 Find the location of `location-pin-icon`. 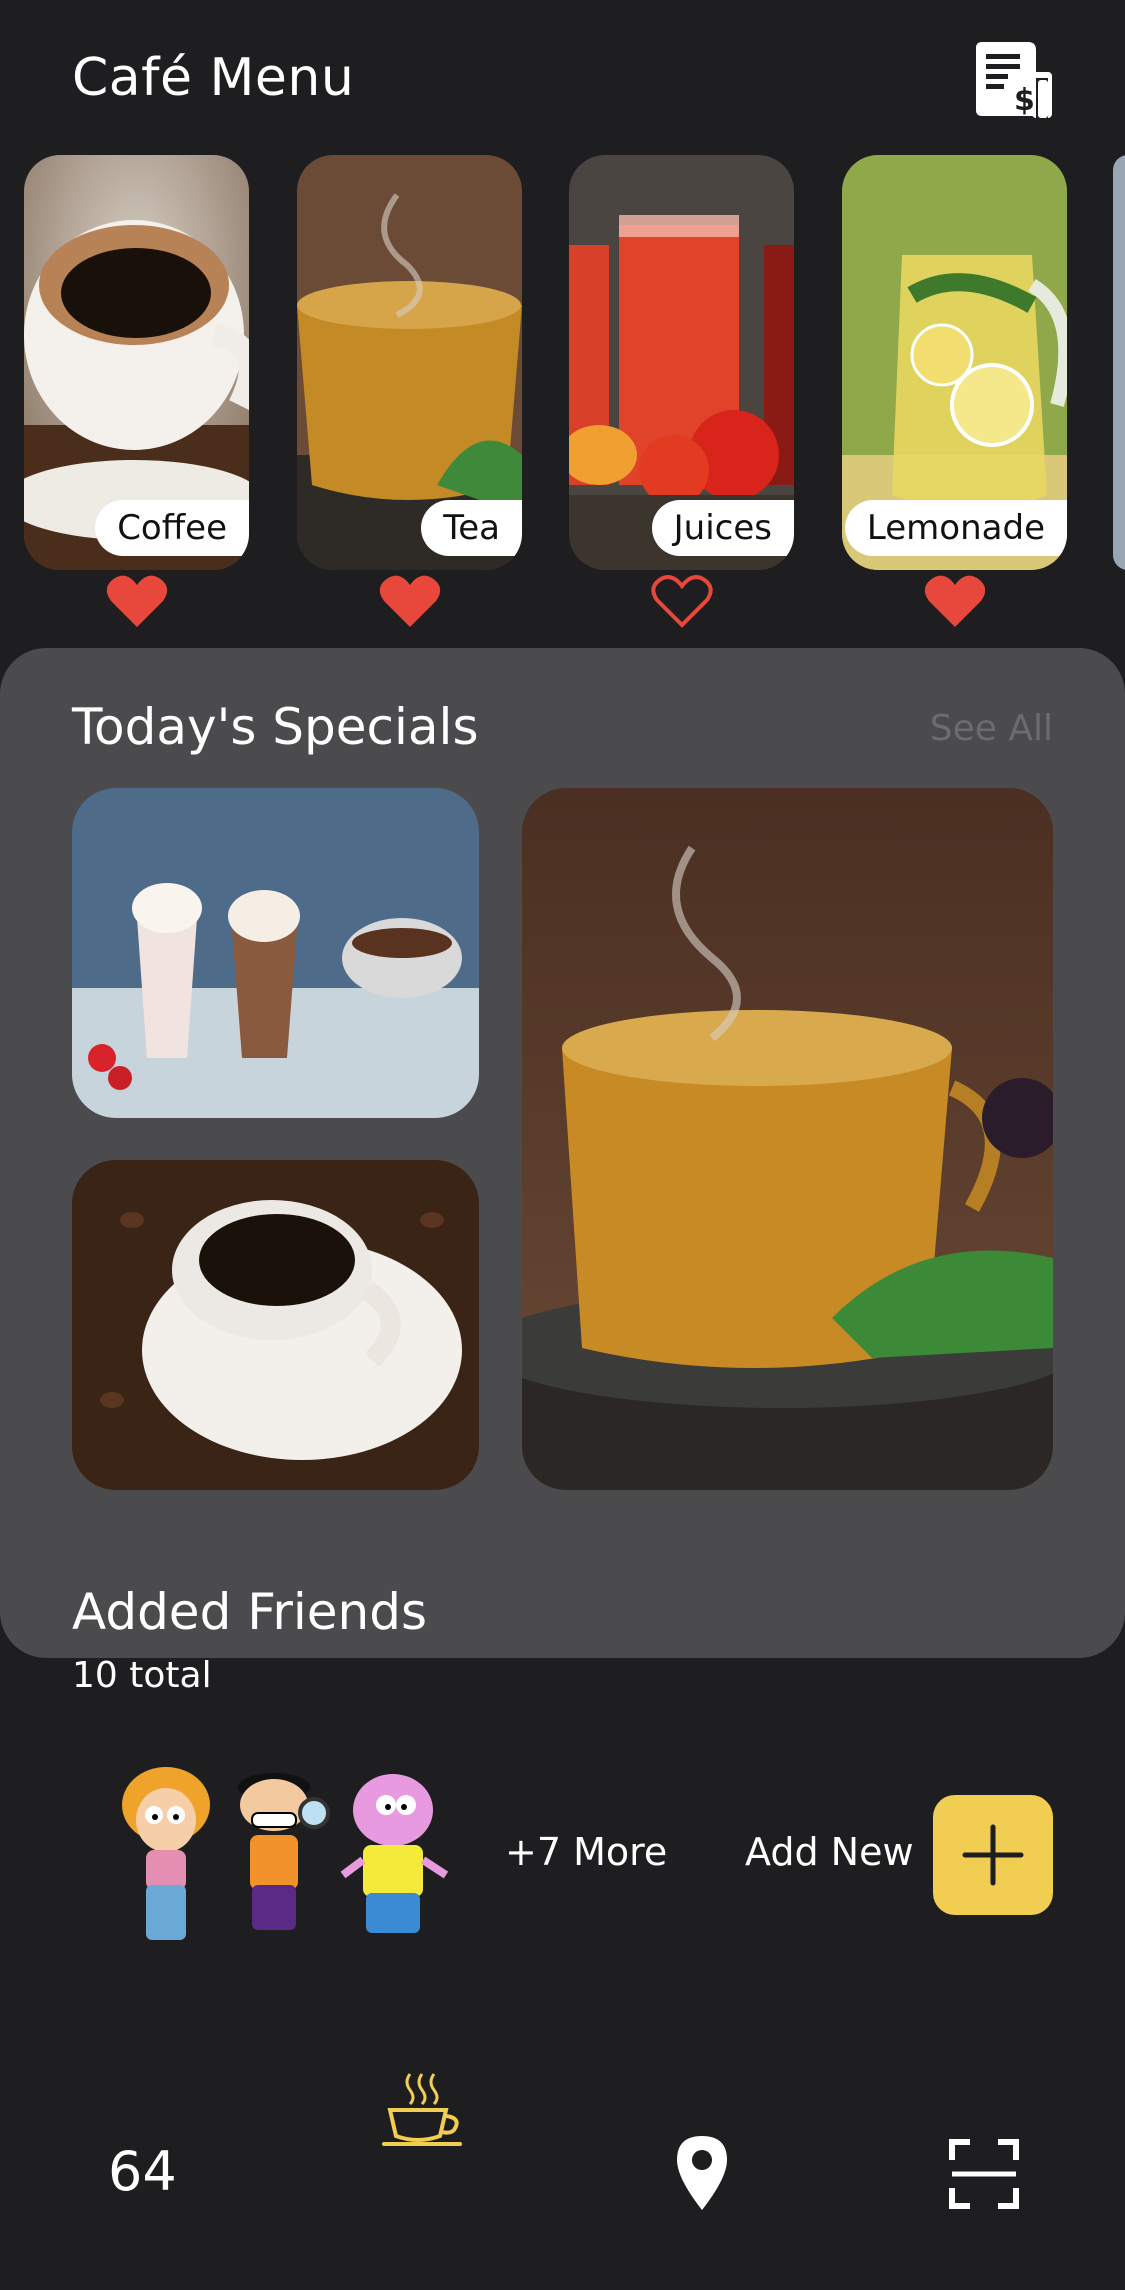

location-pin-icon is located at coordinates (702, 2172).